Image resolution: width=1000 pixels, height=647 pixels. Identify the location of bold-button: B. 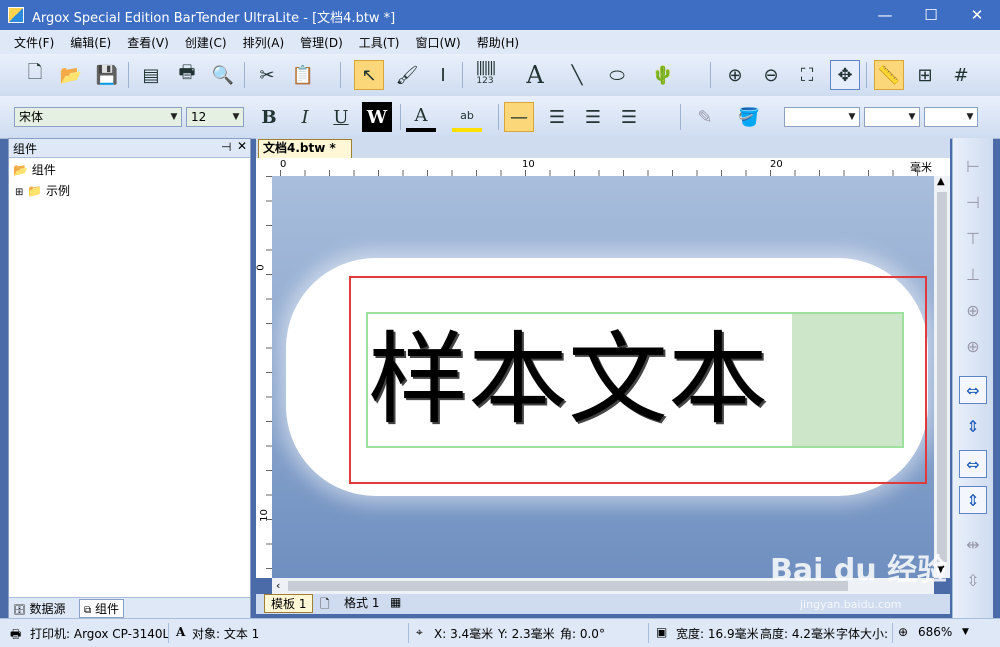
(269, 117).